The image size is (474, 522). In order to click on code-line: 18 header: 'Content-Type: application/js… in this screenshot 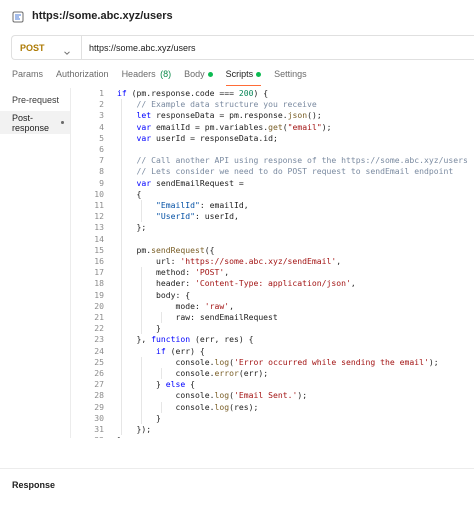, I will do `click(273, 283)`.